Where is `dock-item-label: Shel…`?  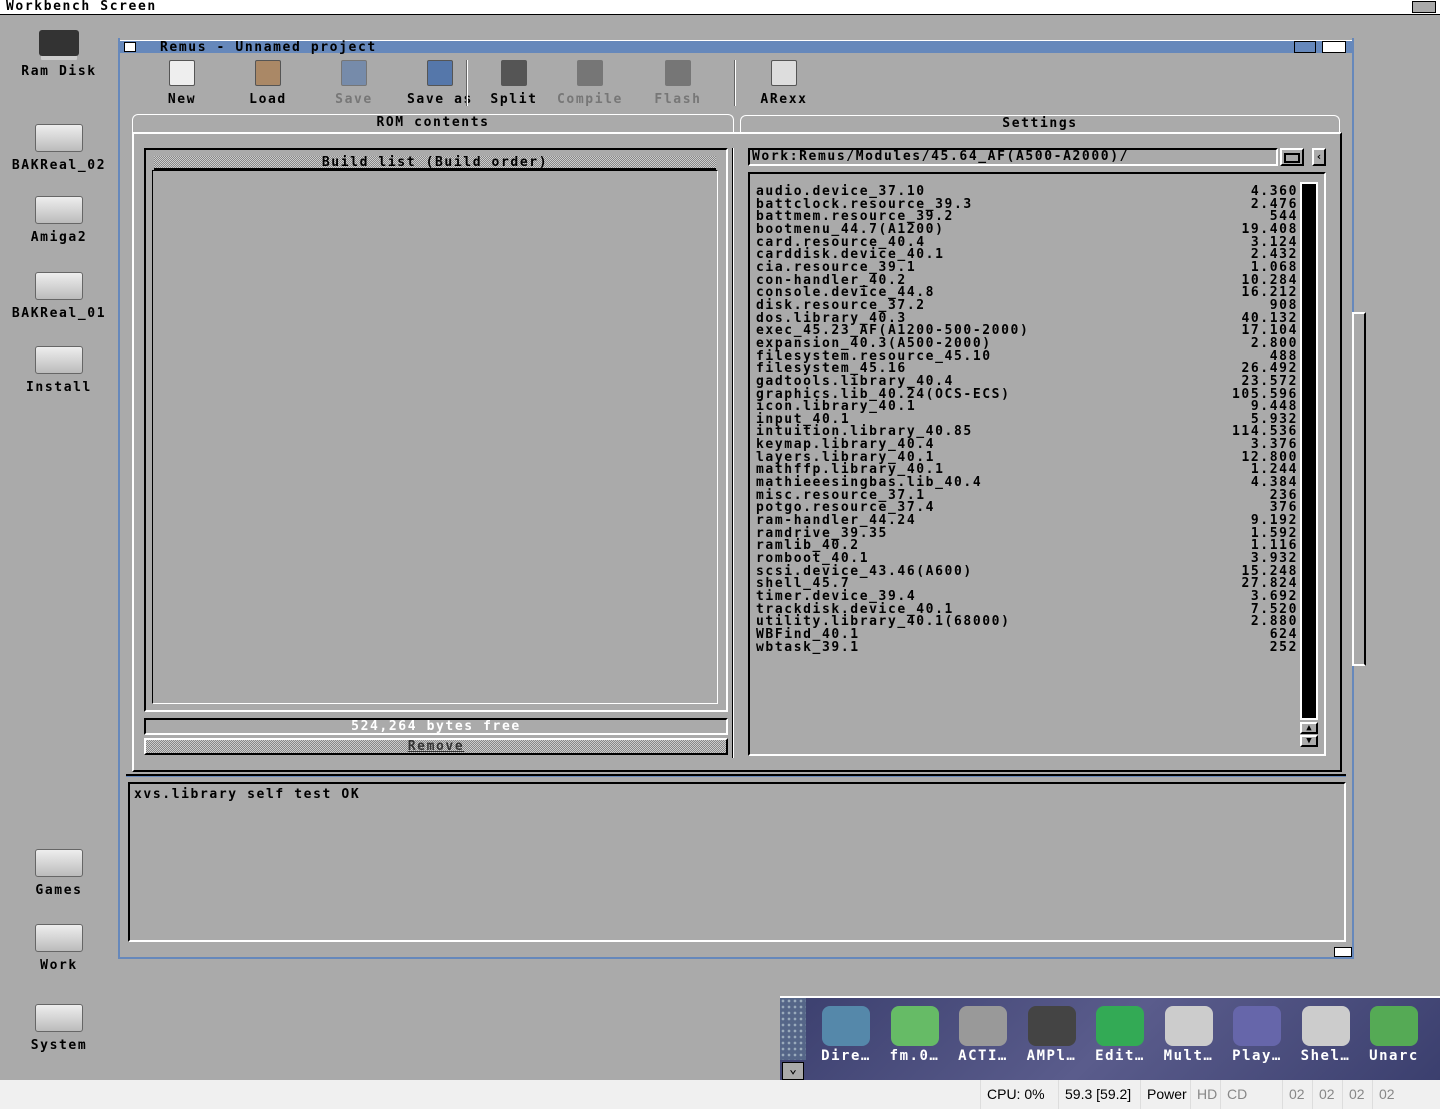 dock-item-label: Shel… is located at coordinates (1326, 1056).